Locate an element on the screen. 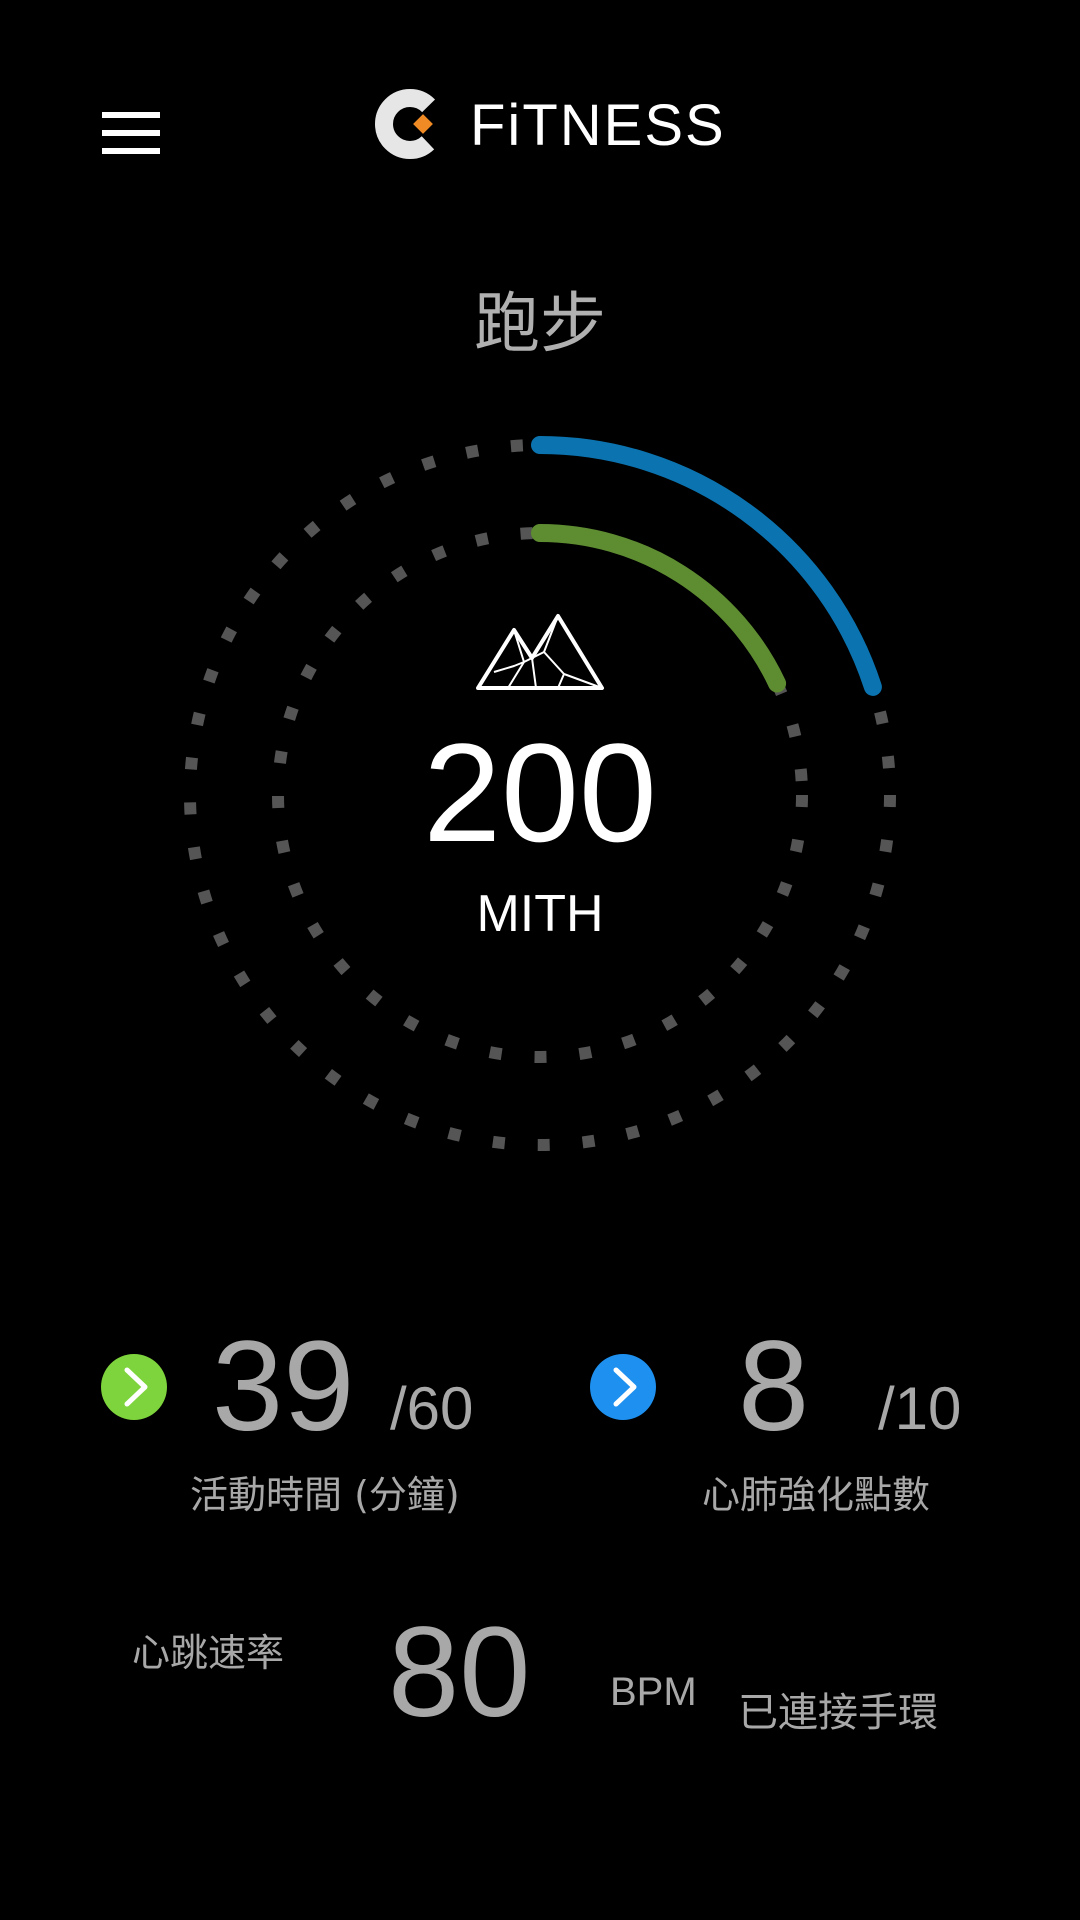 The height and width of the screenshot is (1920, 1080). mountain-icon is located at coordinates (540, 652).